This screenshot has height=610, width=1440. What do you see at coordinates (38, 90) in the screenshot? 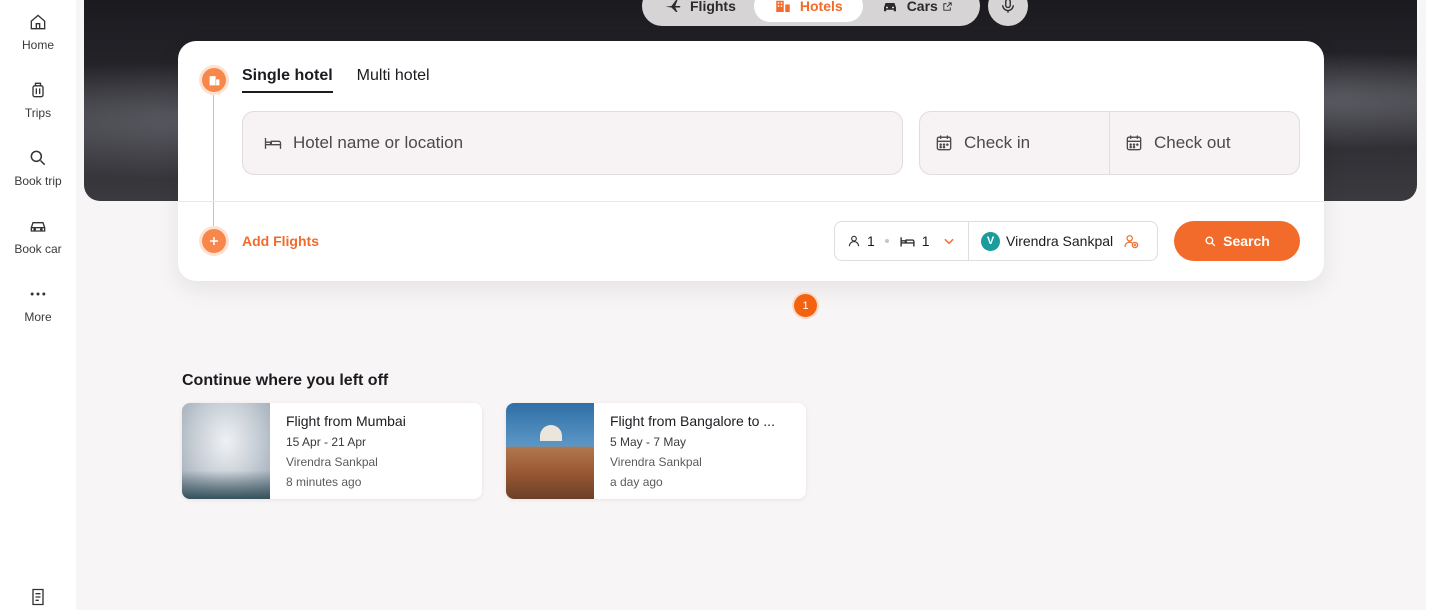
I see `luggage-icon` at bounding box center [38, 90].